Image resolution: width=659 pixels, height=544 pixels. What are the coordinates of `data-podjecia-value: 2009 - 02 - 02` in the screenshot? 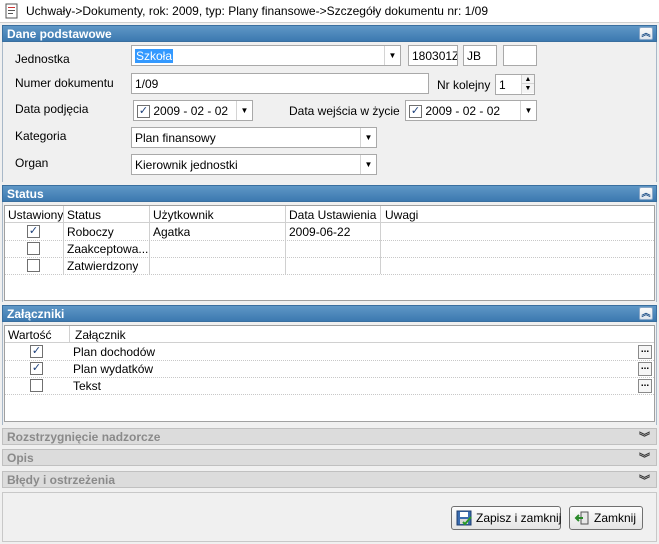 It's located at (191, 111).